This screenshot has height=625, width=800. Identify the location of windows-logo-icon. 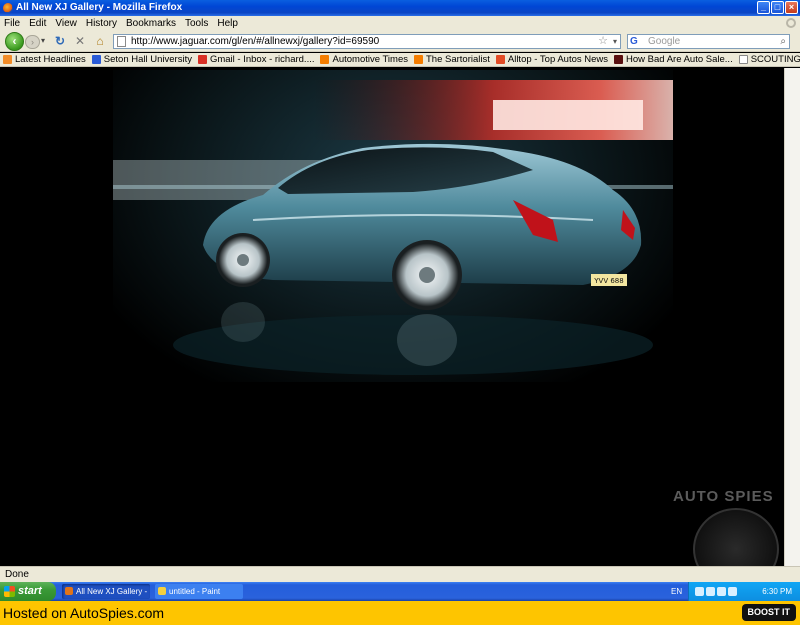
(9, 591).